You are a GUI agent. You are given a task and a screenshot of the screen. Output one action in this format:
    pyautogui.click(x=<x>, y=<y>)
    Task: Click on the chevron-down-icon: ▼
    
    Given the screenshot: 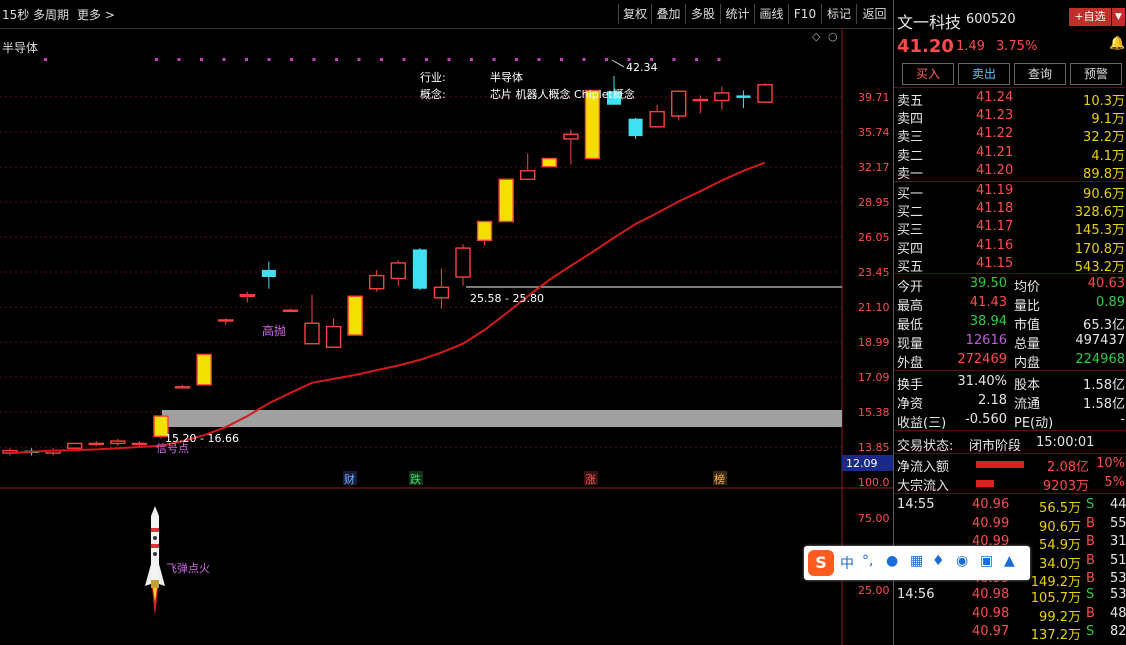 What is the action you would take?
    pyautogui.click(x=1118, y=17)
    